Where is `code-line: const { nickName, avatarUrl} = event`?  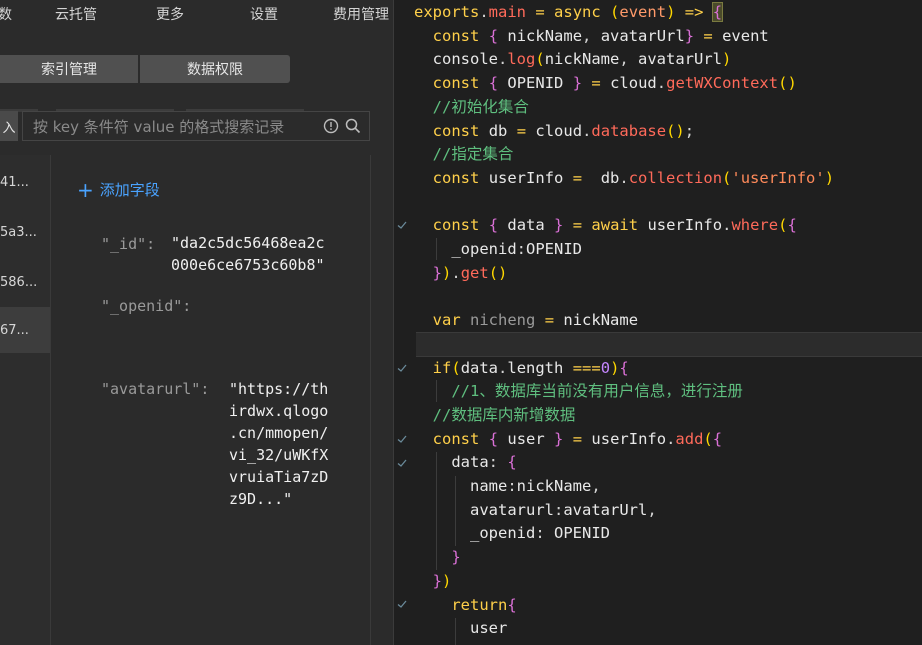 code-line: const { nickName, avatarUrl} = event is located at coordinates (591, 36).